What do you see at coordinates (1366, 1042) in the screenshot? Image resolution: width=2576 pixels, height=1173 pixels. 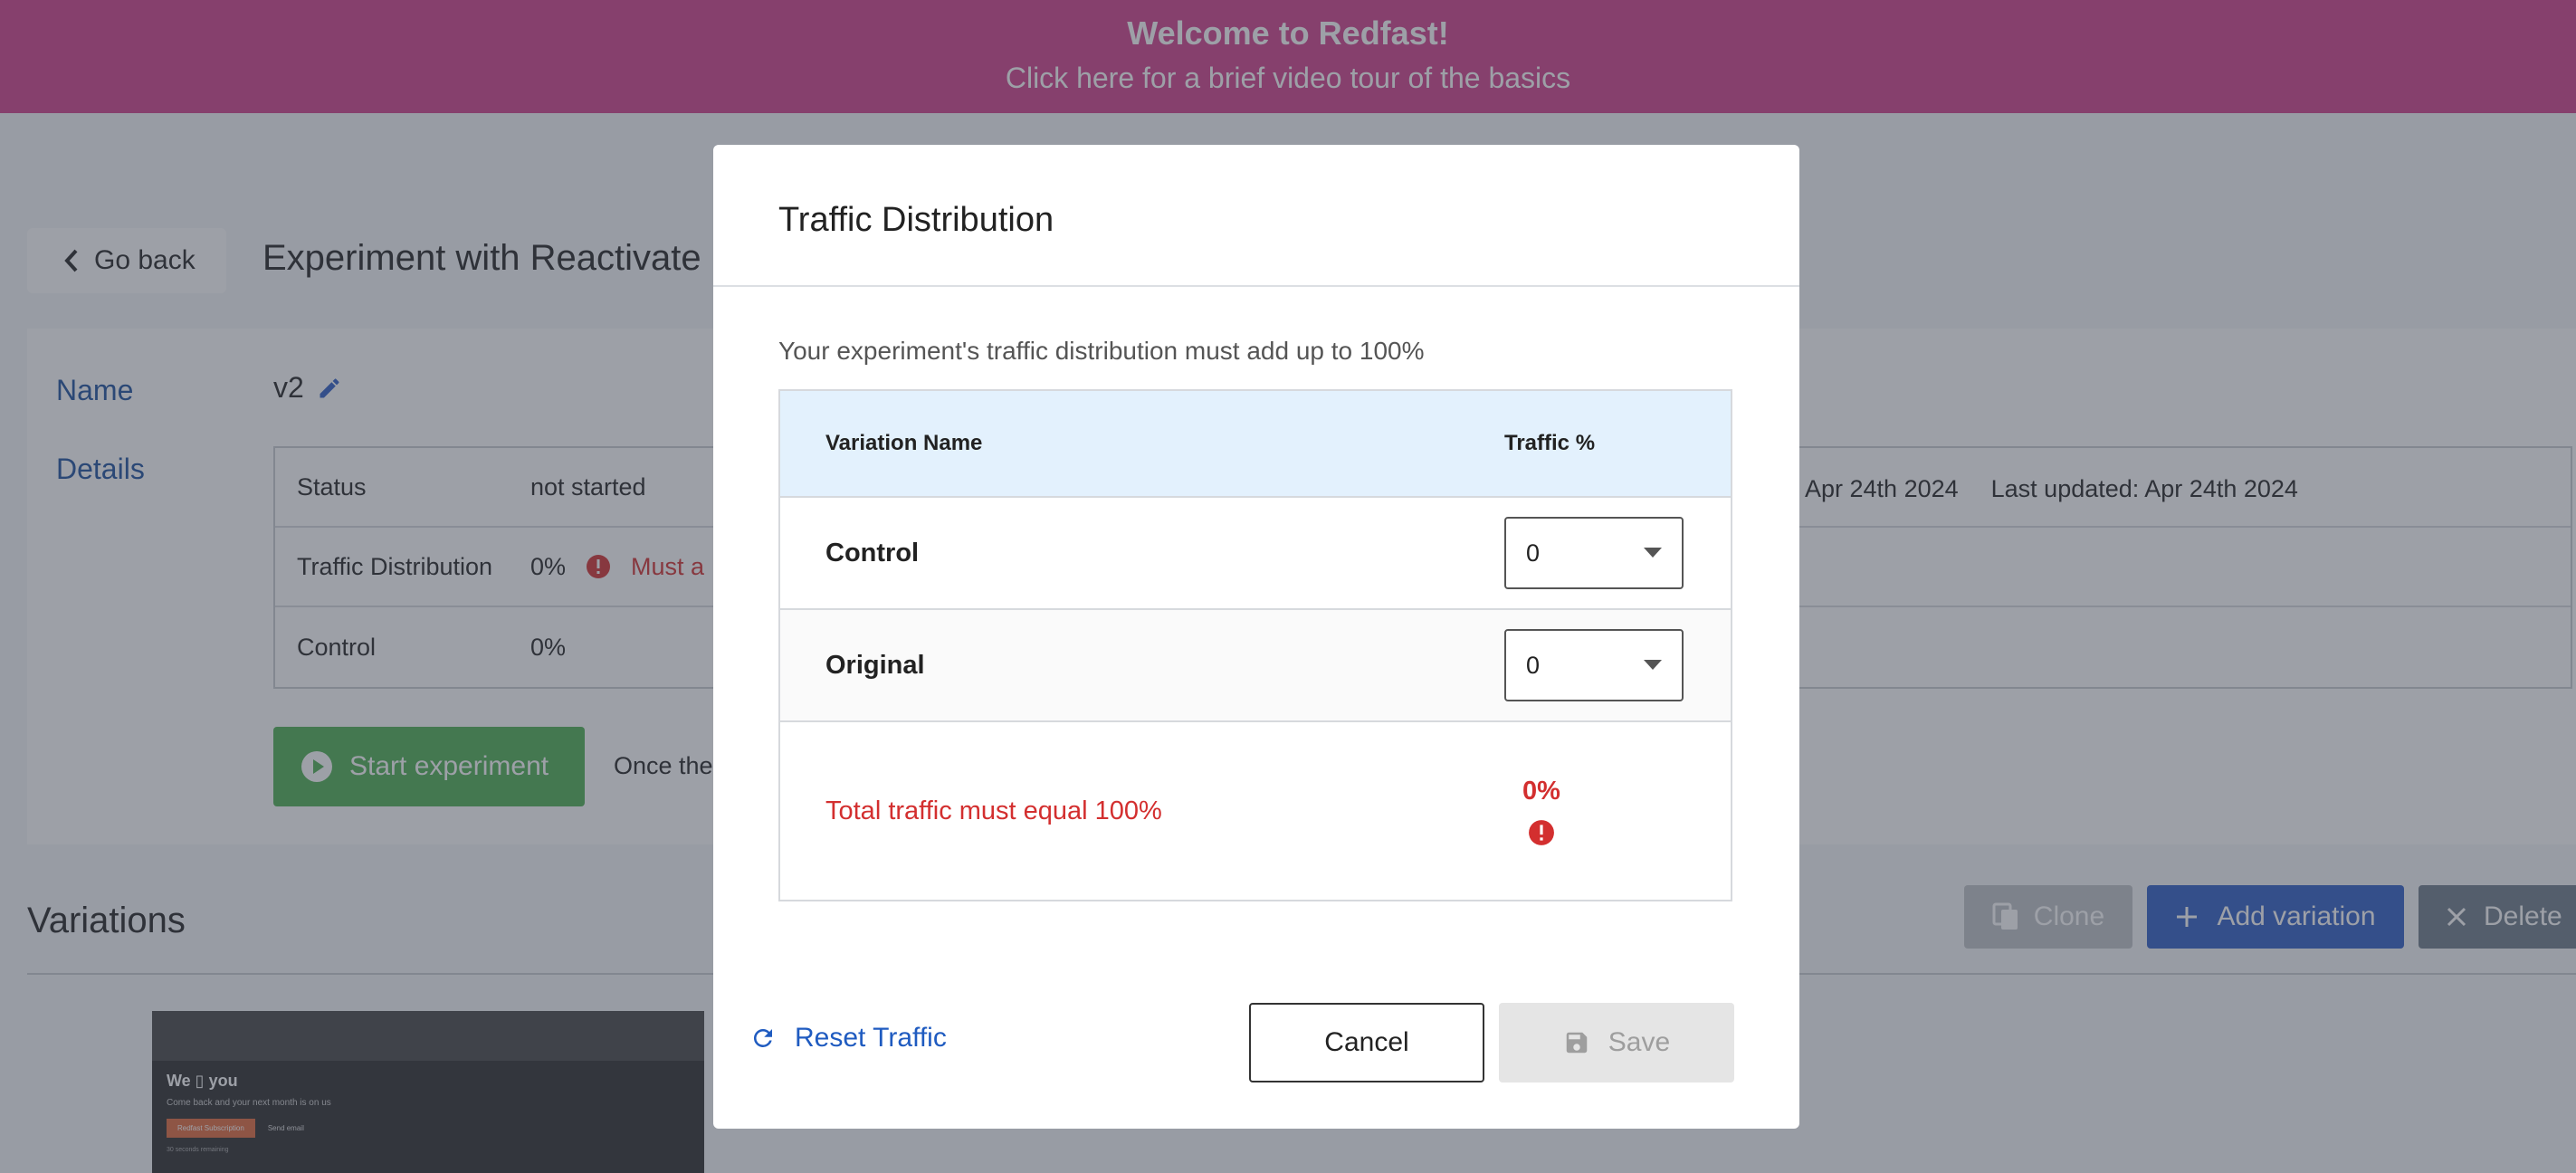 I see `cancel-button: Cancel` at bounding box center [1366, 1042].